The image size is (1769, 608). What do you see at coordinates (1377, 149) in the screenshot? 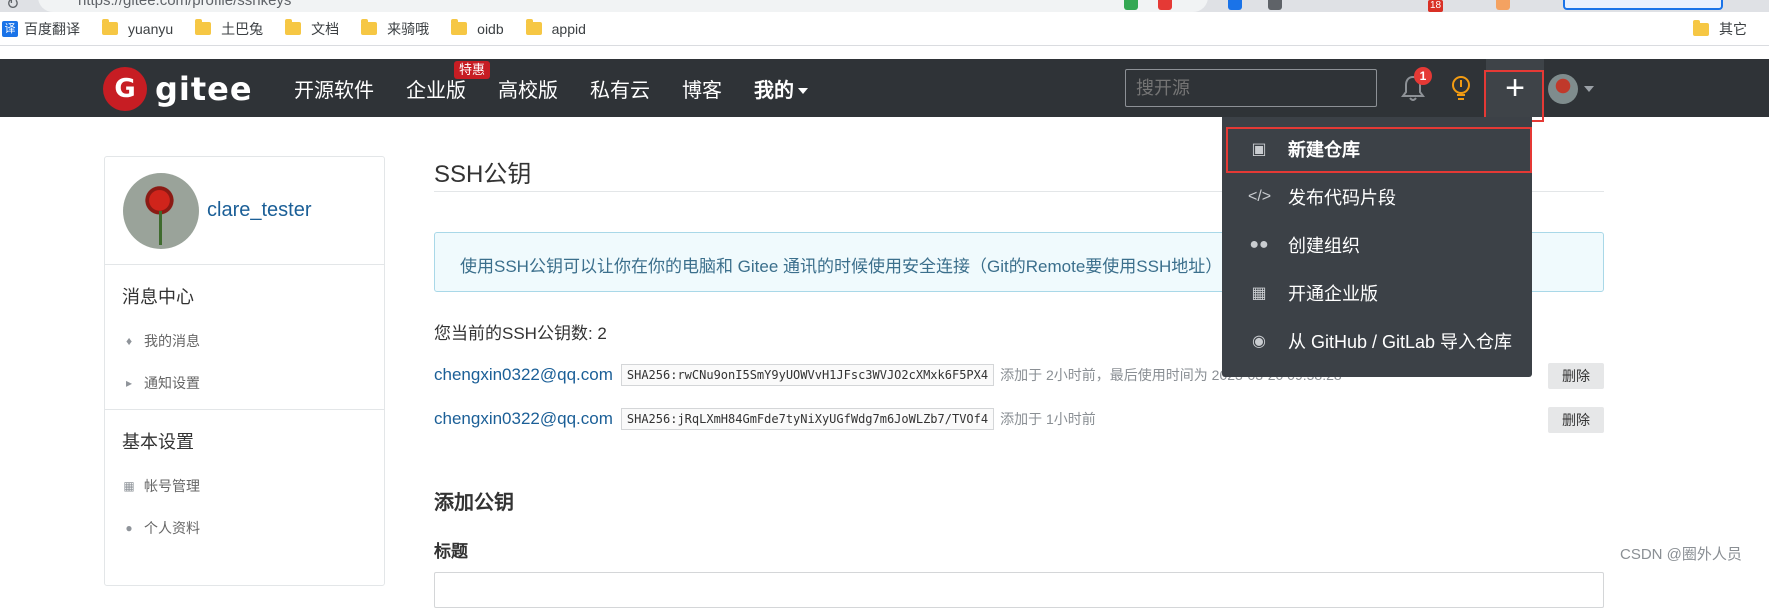
I see `menu-item-new-repository: ▣ 新建仓库` at bounding box center [1377, 149].